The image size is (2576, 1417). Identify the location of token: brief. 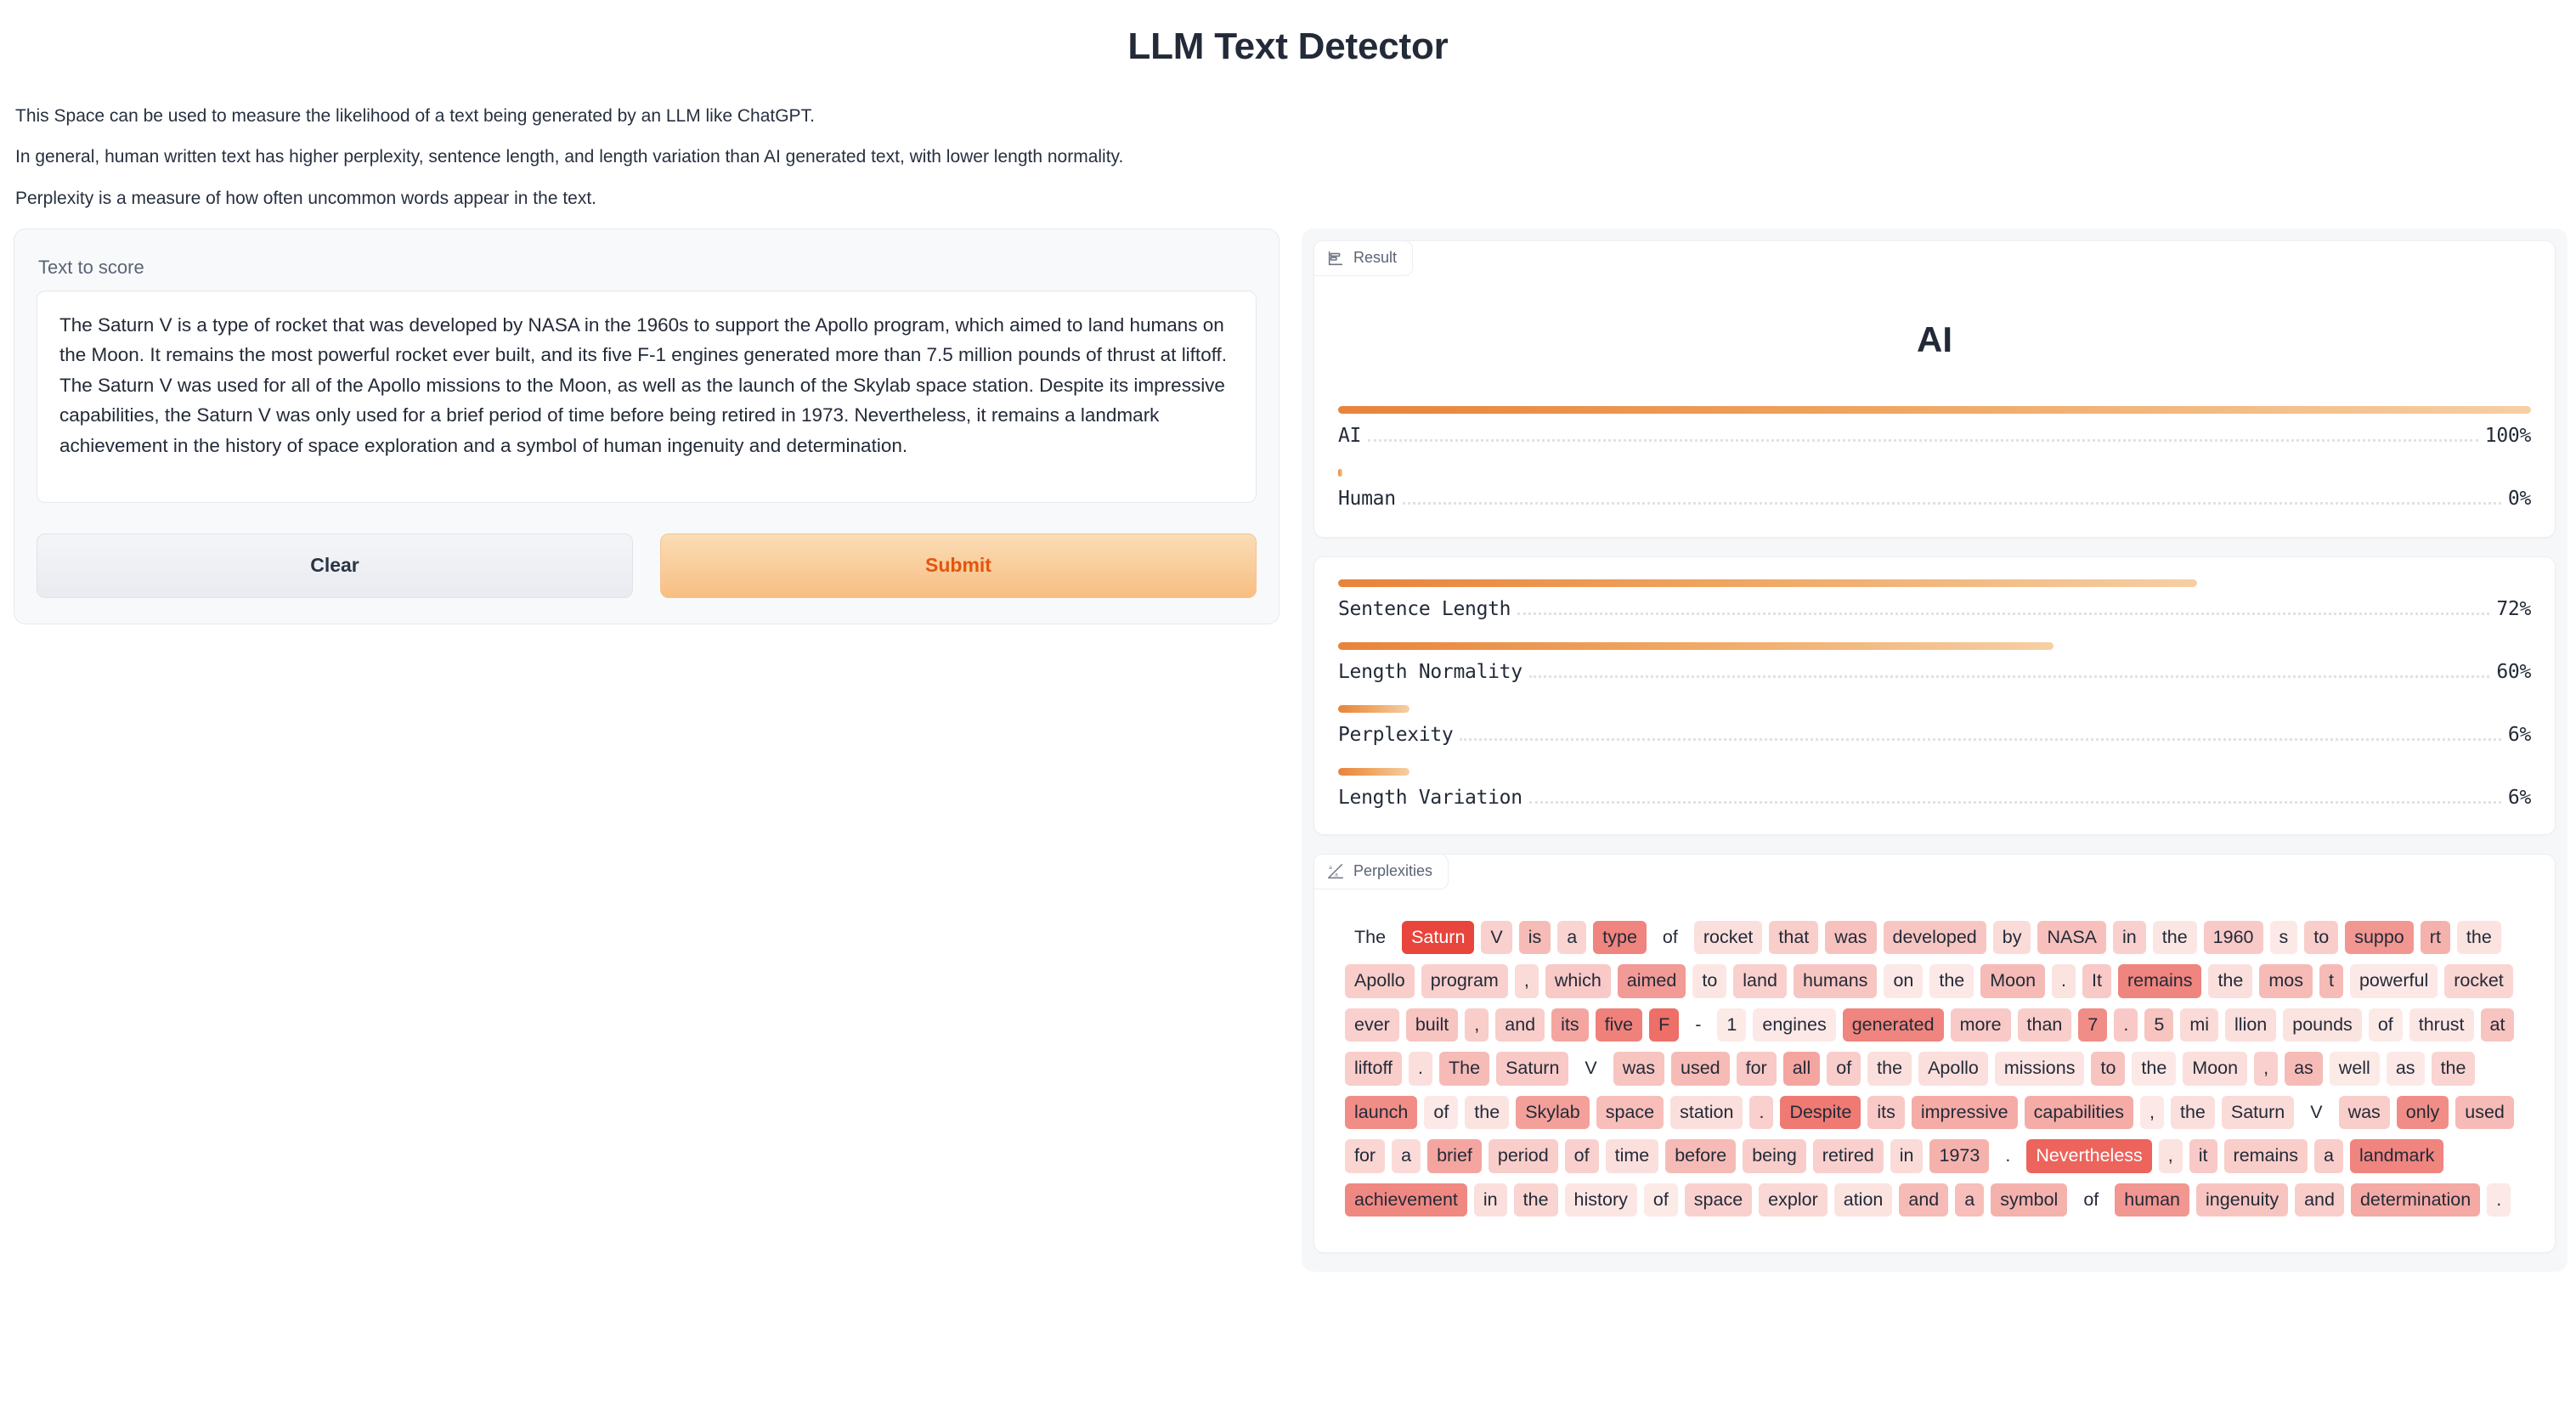
(1454, 1156).